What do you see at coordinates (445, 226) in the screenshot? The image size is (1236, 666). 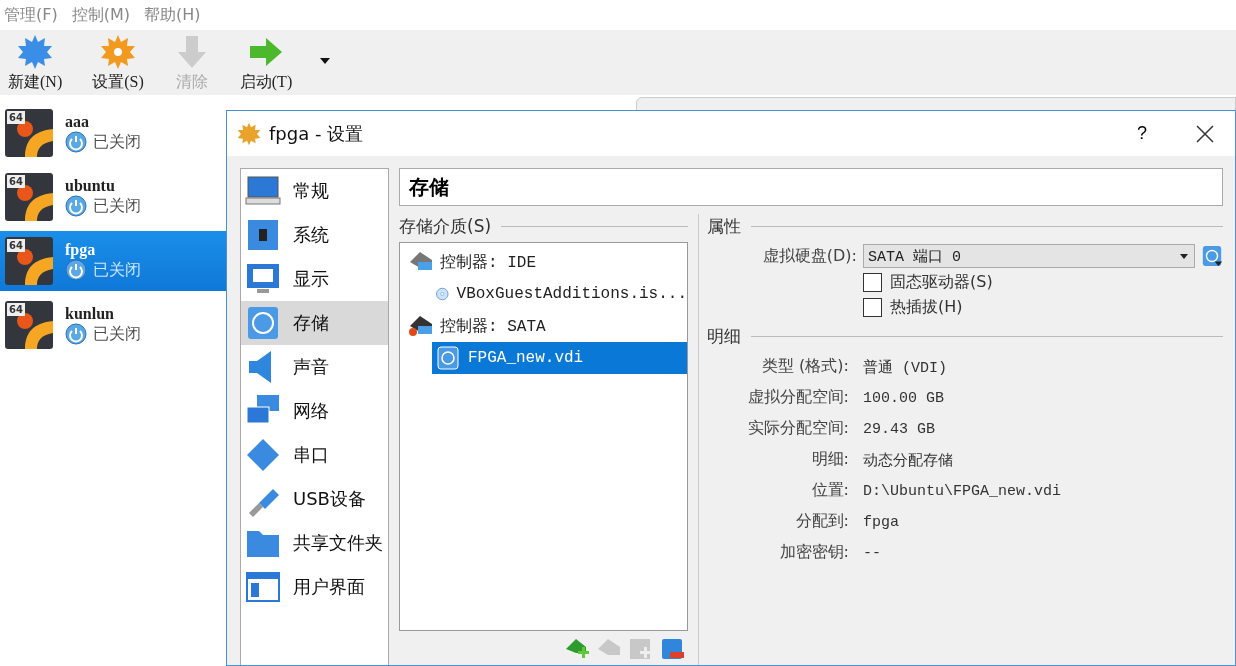 I see `section-heading: 存储介质(S)` at bounding box center [445, 226].